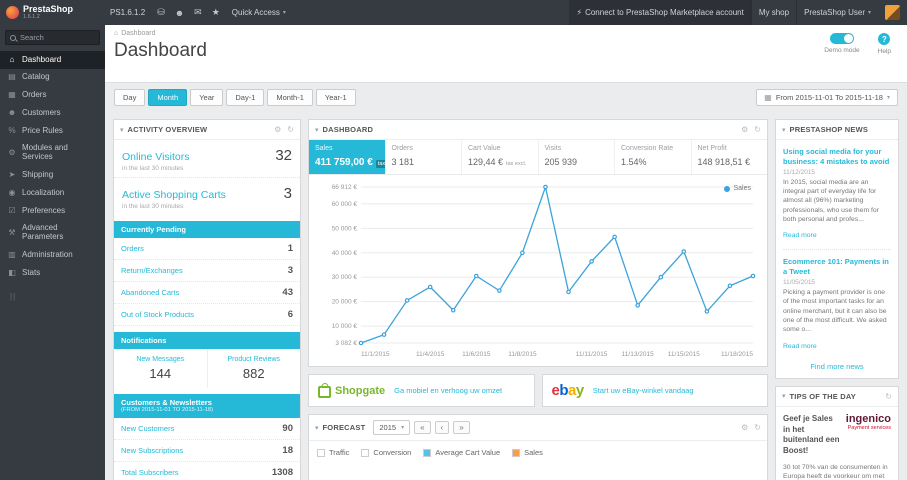 The width and height of the screenshot is (907, 480). Describe the element at coordinates (448, 390) in the screenshot. I see `shopgate-link: Ga mobiel en verhoog uw omzet` at that location.